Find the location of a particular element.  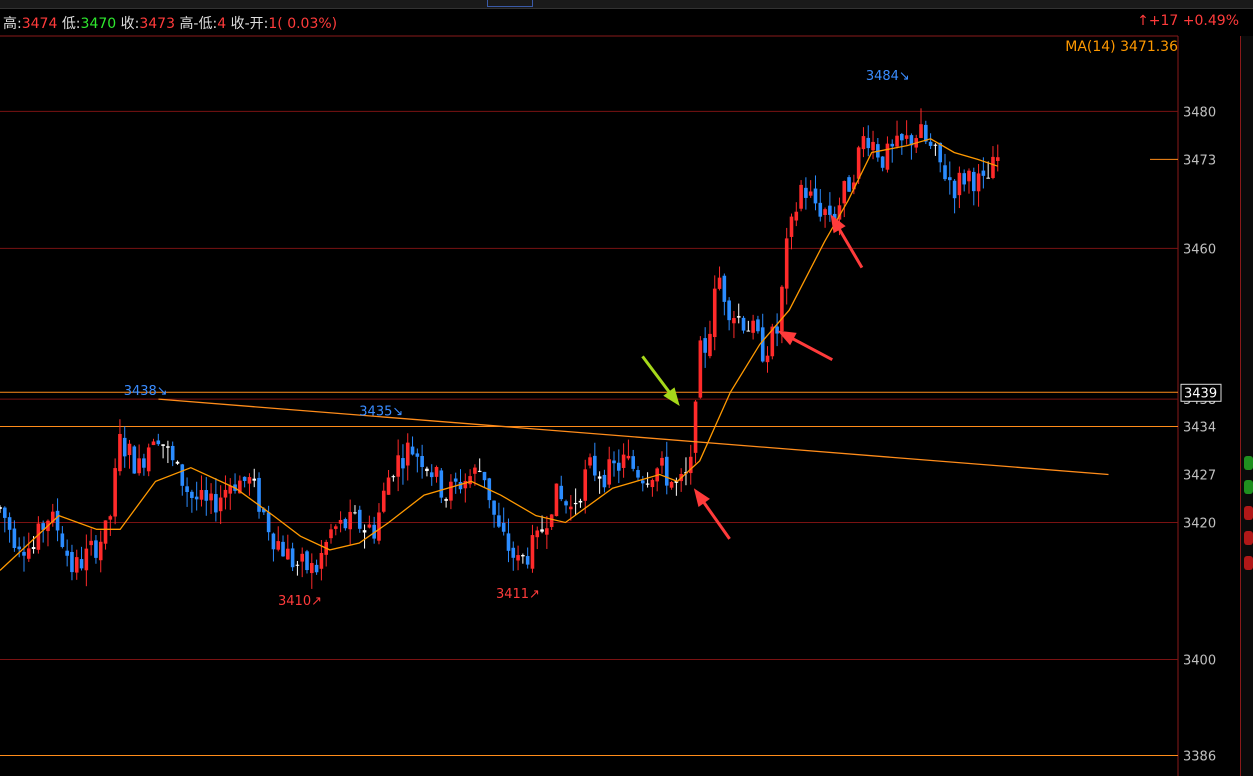

price-annotation: 3435↘ is located at coordinates (381, 412).